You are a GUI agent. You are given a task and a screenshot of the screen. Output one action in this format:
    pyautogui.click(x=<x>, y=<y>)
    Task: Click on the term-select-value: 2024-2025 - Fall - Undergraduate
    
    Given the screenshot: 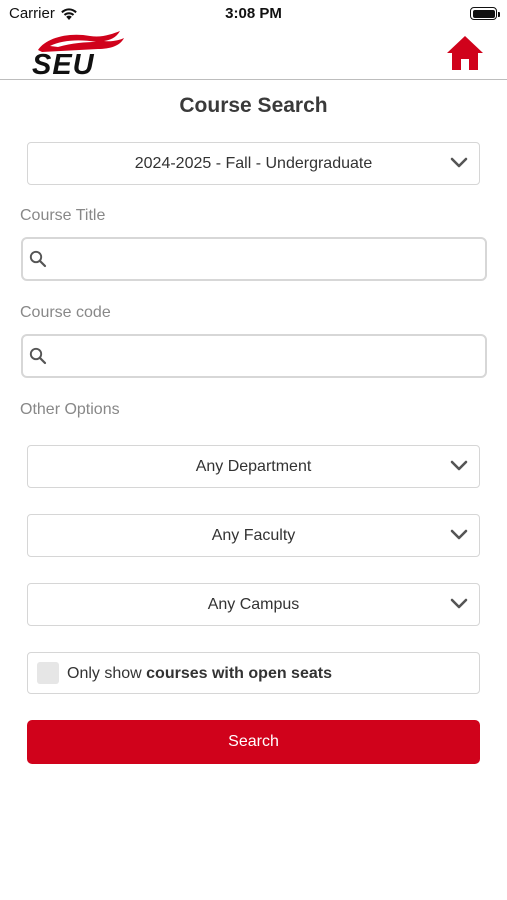 What is the action you would take?
    pyautogui.click(x=253, y=163)
    